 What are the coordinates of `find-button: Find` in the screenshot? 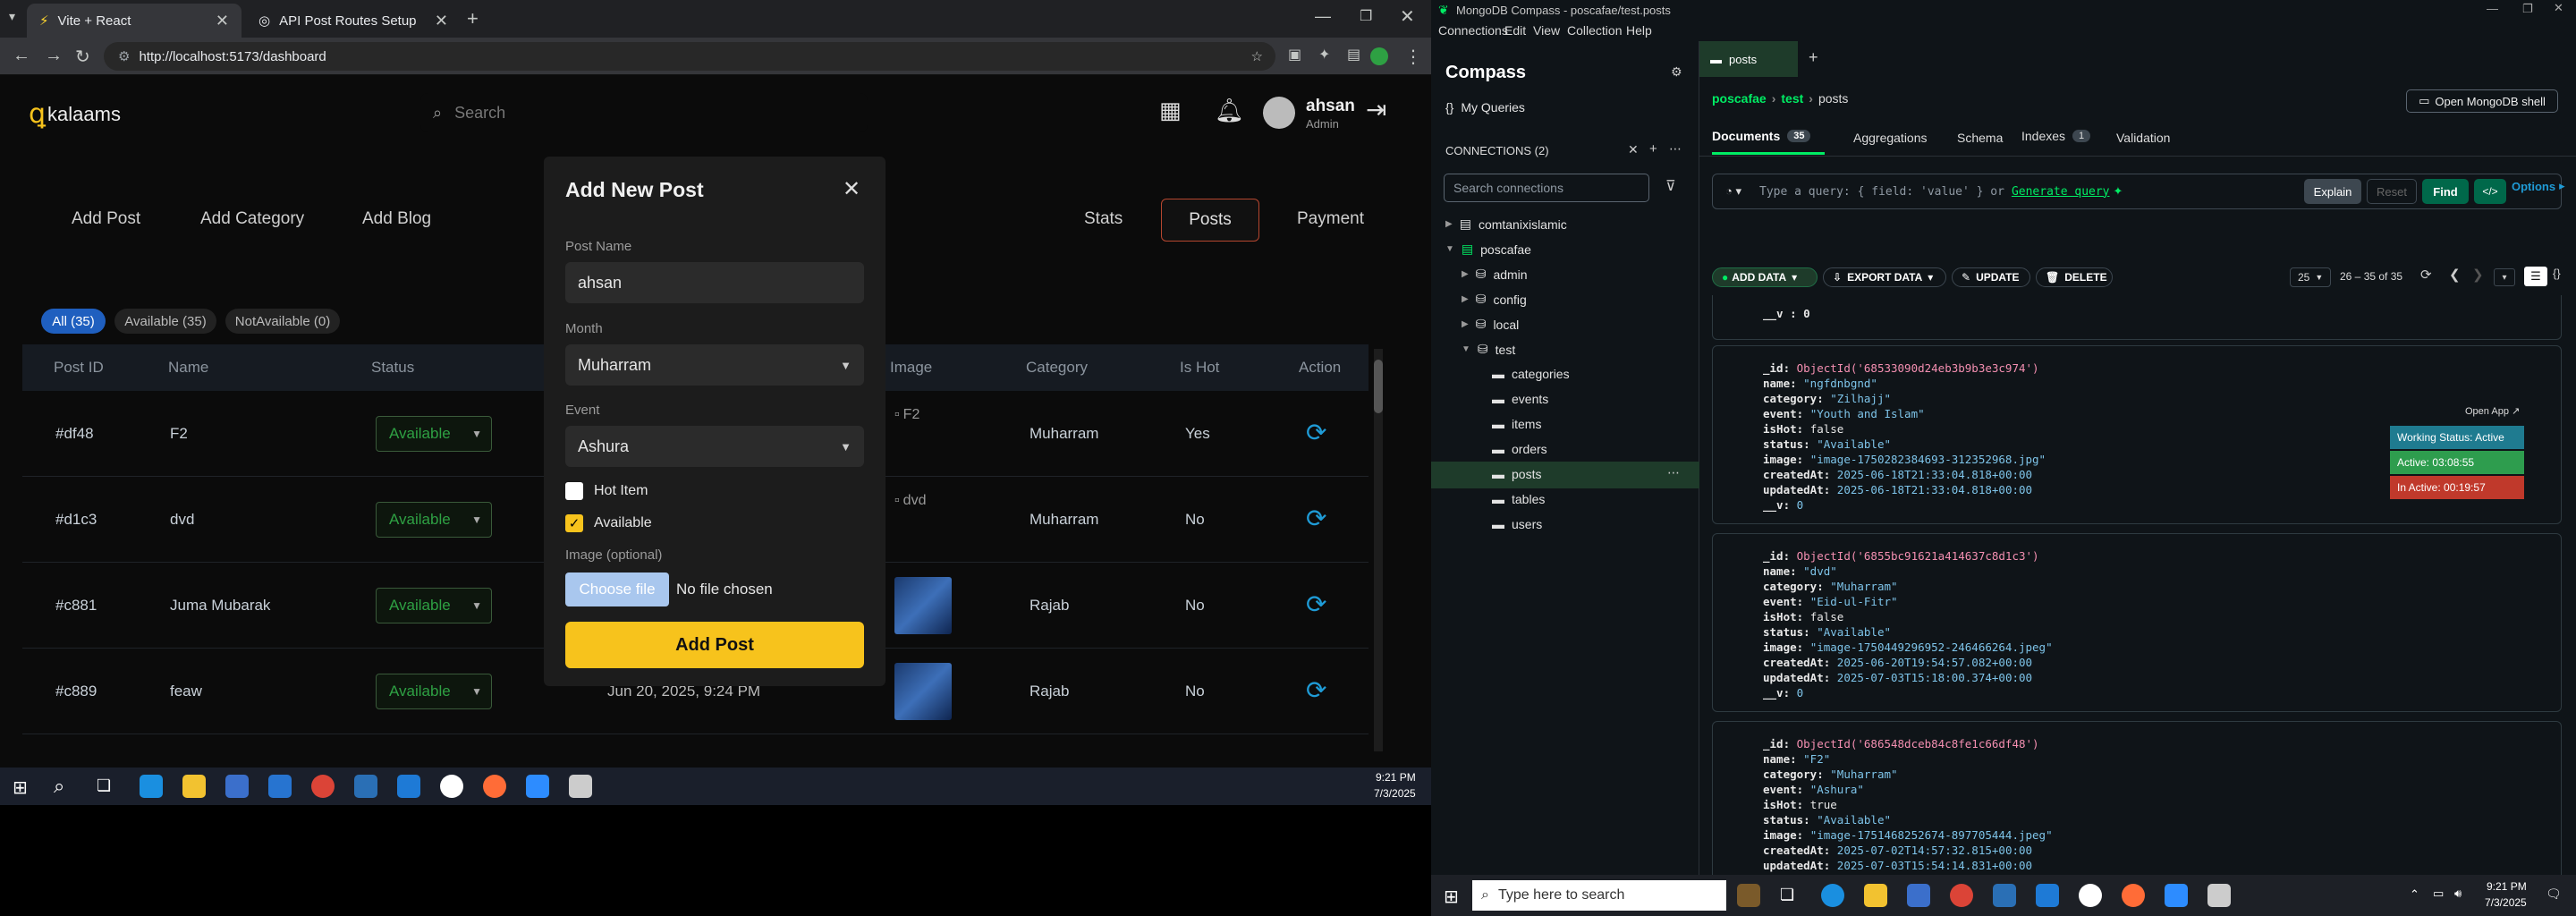 It's located at (2445, 191).